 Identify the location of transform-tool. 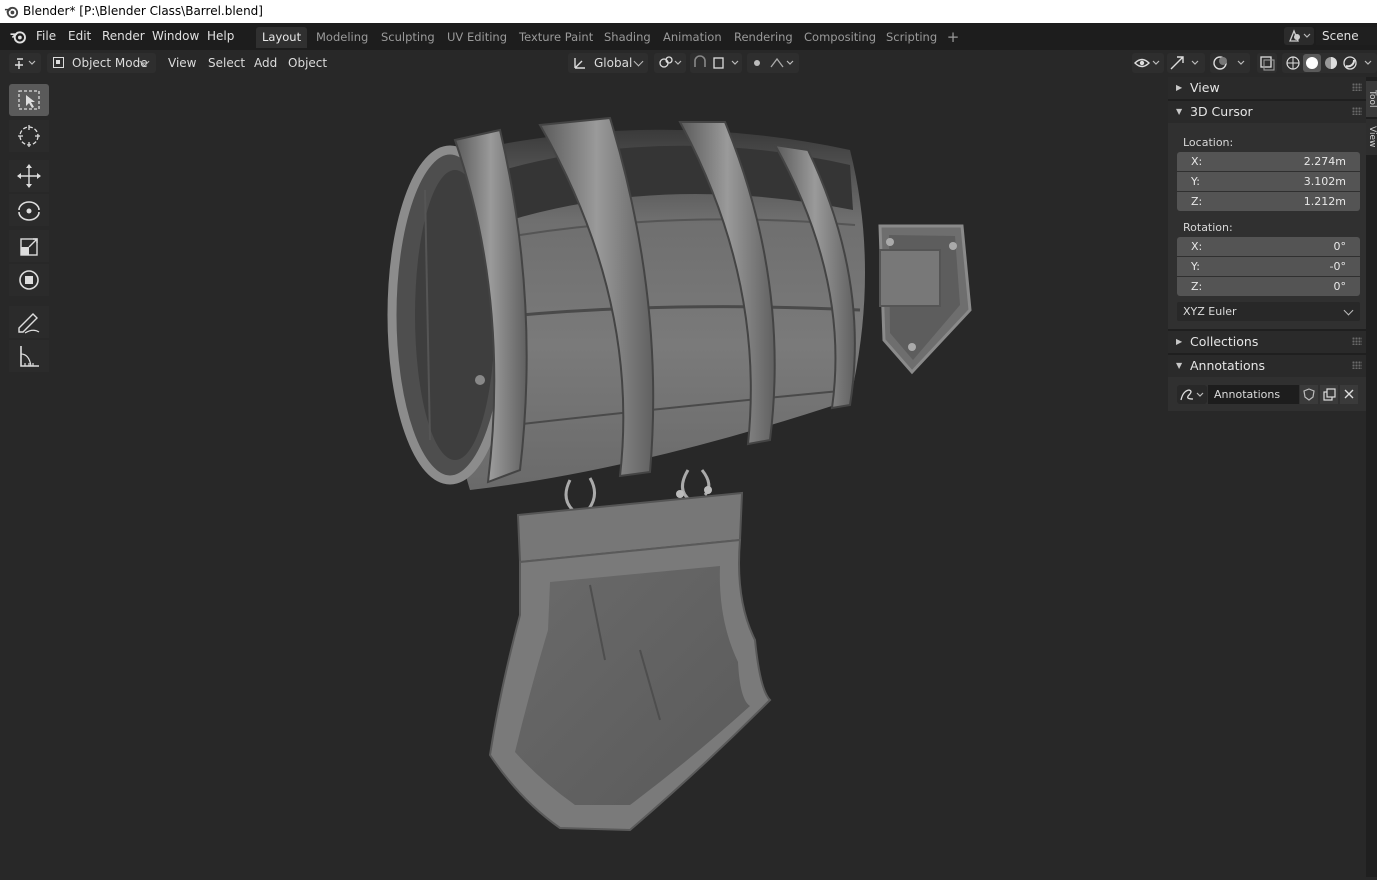
(29, 280).